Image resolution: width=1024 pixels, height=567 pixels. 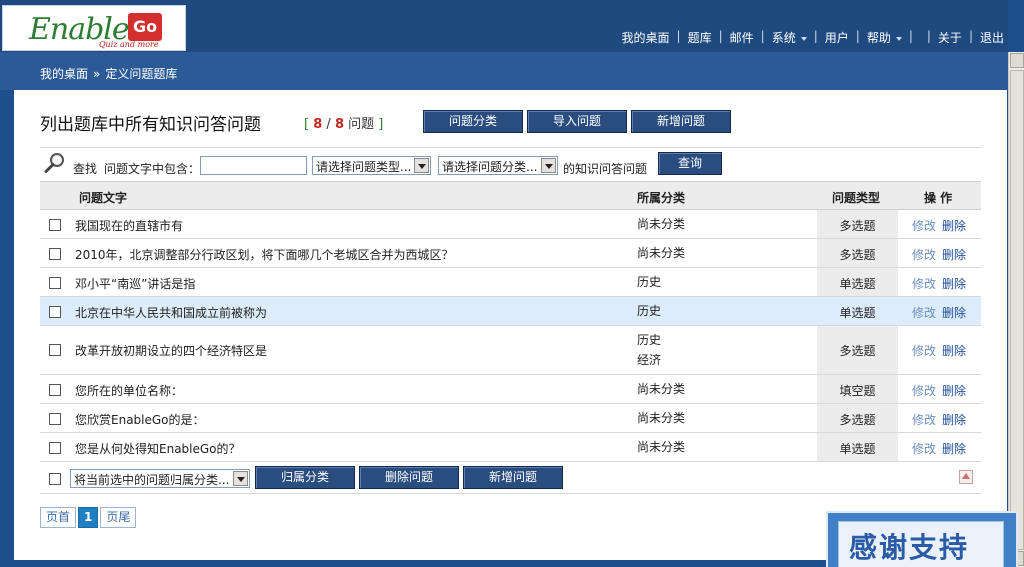 I want to click on row-question-text: 2010年，北京调整部分行政区划，将下面哪几个老城区合并为西城区？, so click(x=264, y=254).